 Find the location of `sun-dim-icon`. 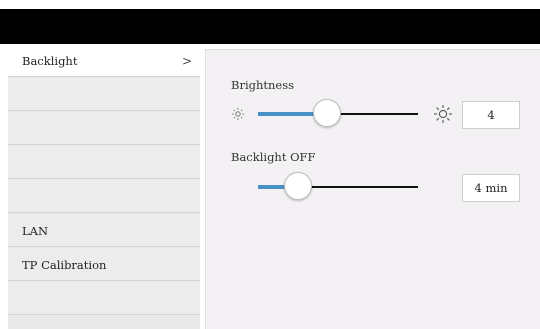

sun-dim-icon is located at coordinates (238, 114).